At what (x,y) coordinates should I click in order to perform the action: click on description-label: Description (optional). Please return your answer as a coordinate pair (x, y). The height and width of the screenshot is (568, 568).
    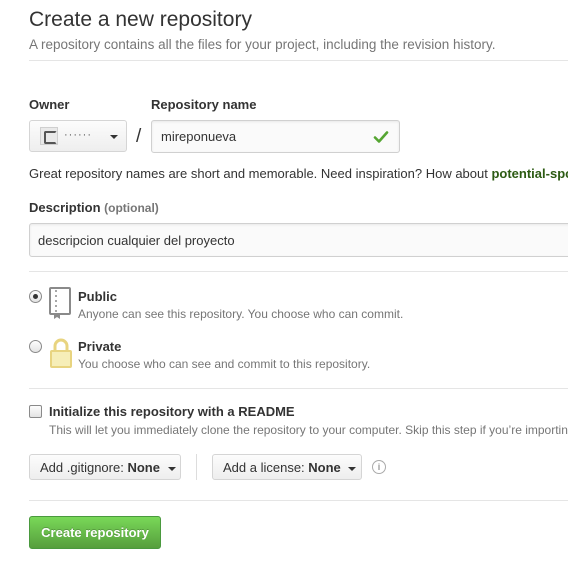
    Looking at the image, I should click on (94, 207).